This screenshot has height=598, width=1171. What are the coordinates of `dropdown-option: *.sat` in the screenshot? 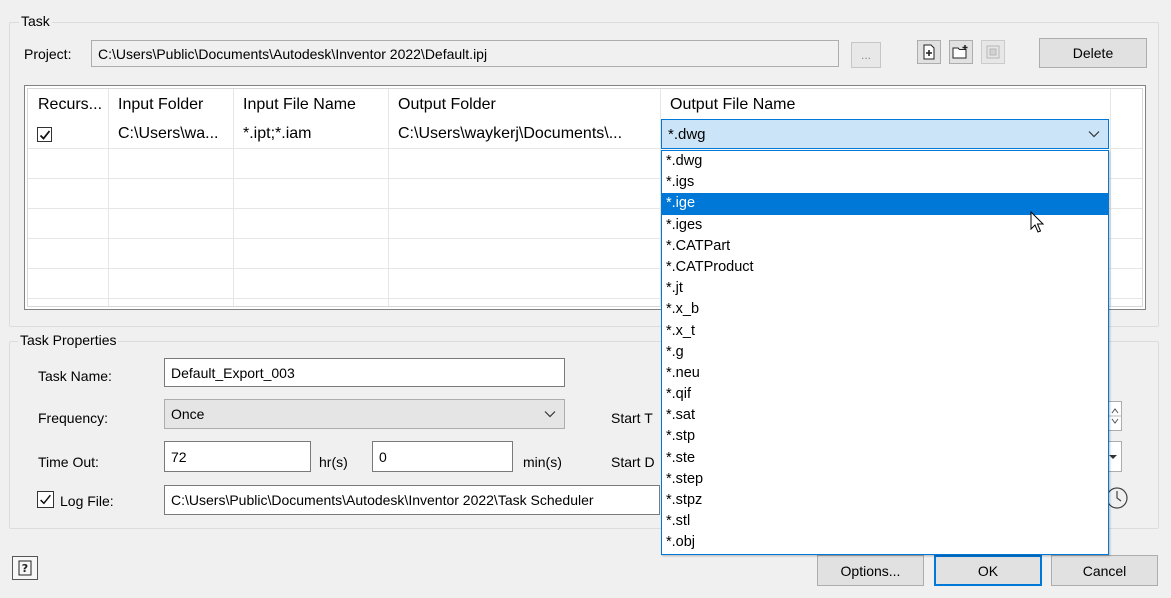 It's located at (885, 415).